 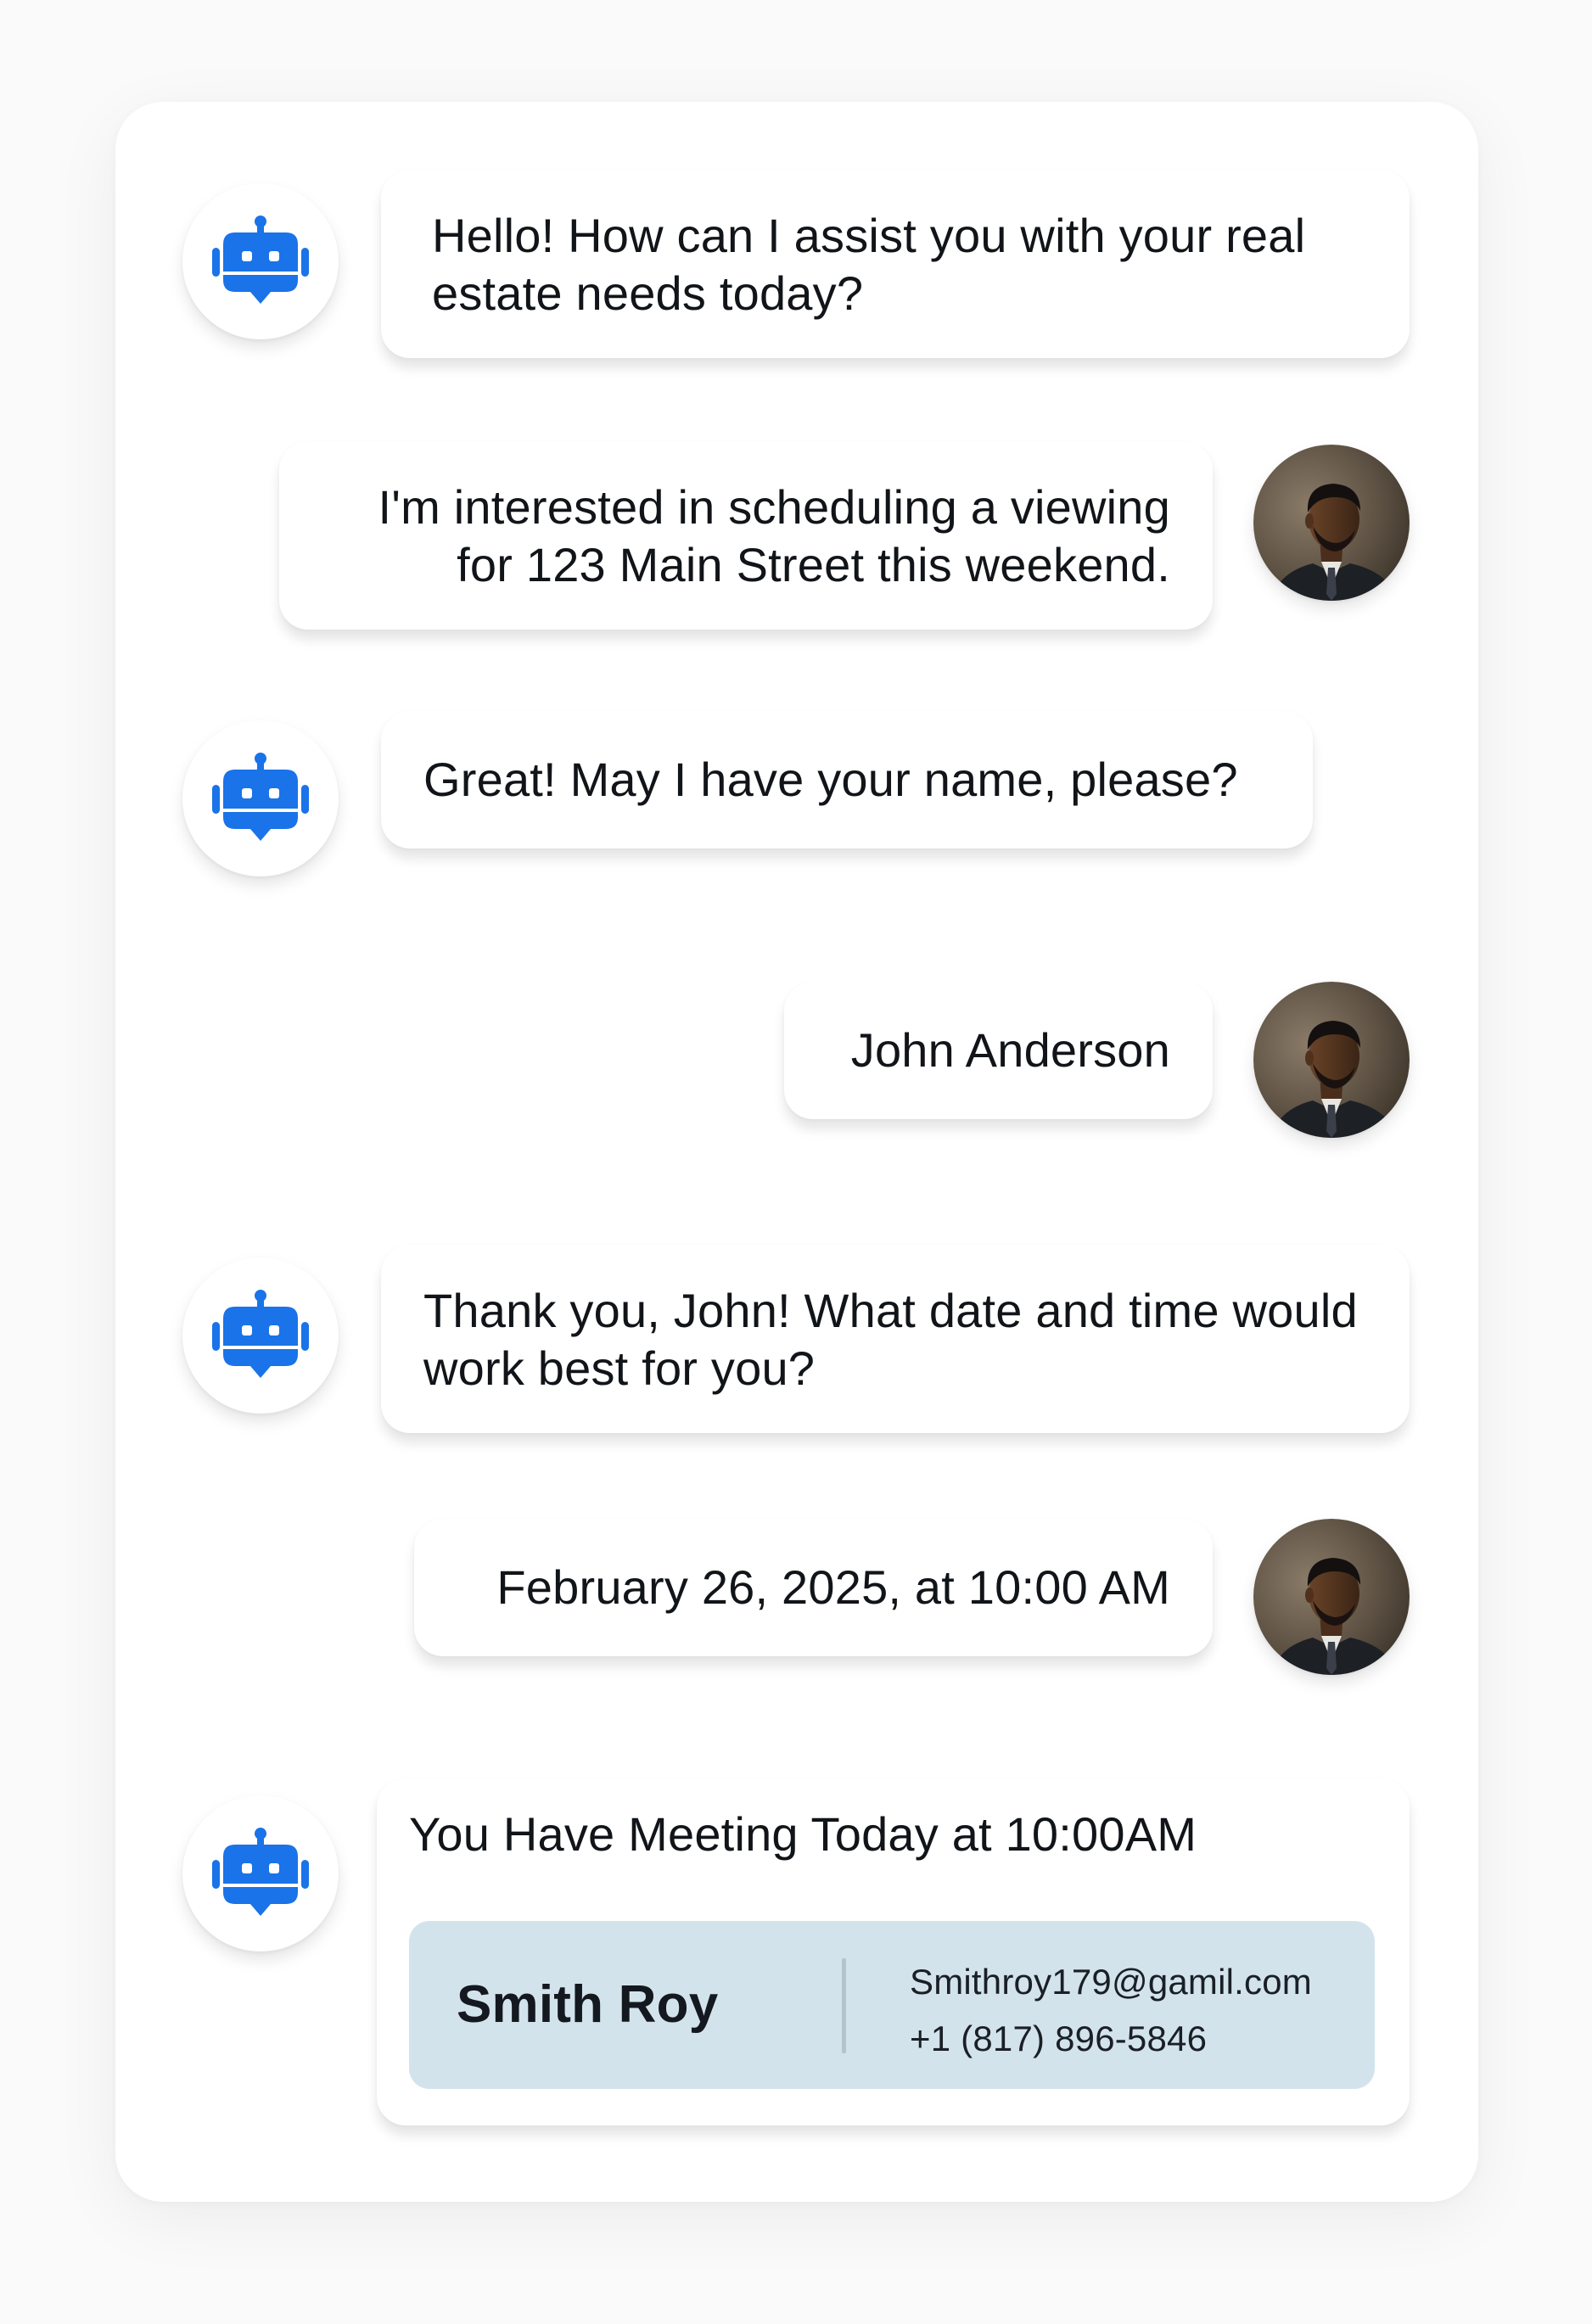 What do you see at coordinates (830, 779) in the screenshot?
I see `message-text: Great! May I have your name, please?` at bounding box center [830, 779].